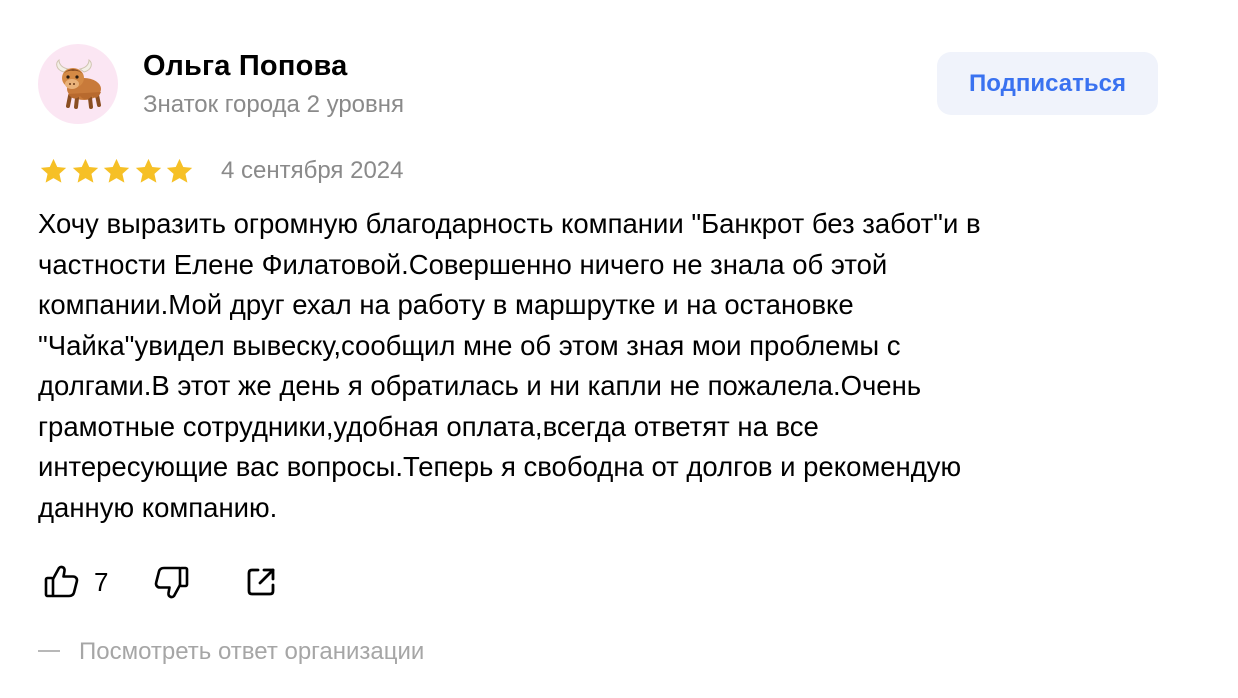 This screenshot has width=1238, height=698. What do you see at coordinates (61, 581) in the screenshot?
I see `thumbs-up-icon` at bounding box center [61, 581].